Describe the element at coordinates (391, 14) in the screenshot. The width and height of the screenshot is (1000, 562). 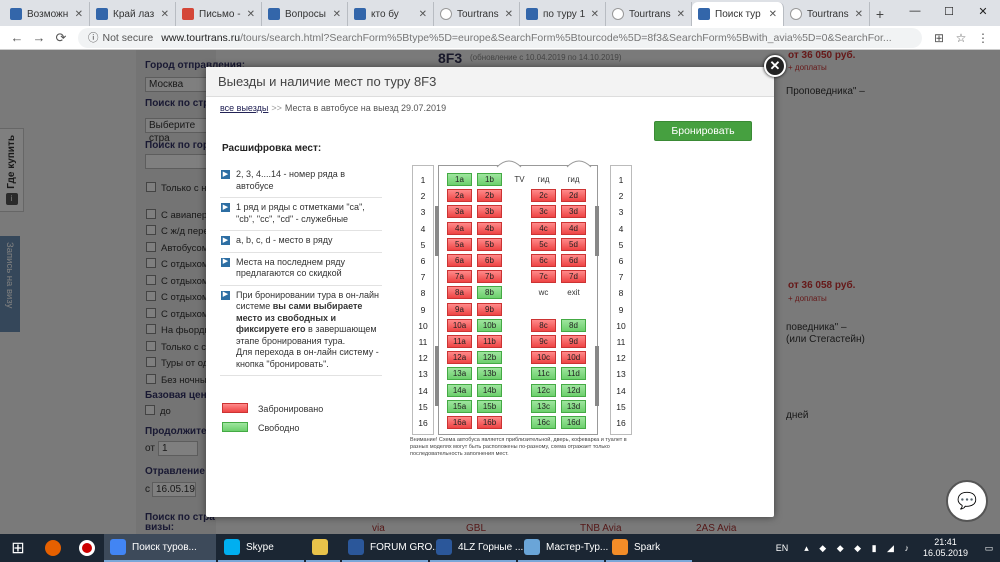
I see `browser-tab: кто бу ✕` at that location.